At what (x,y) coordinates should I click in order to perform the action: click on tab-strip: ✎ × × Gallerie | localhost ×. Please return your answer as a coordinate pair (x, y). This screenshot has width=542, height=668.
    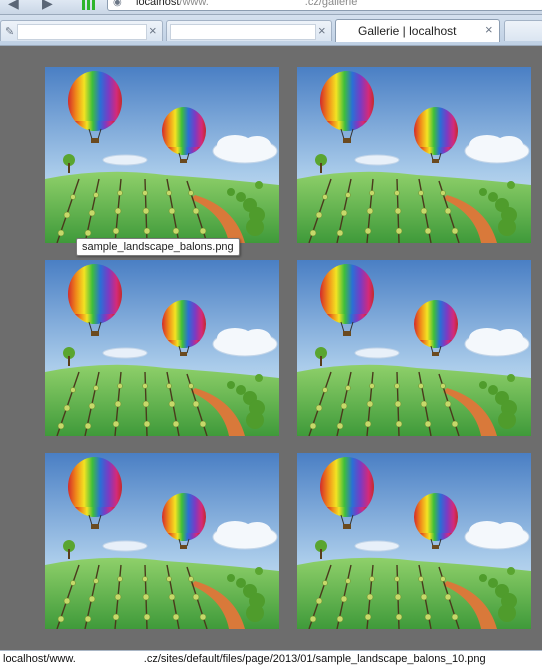
    Looking at the image, I should click on (271, 30).